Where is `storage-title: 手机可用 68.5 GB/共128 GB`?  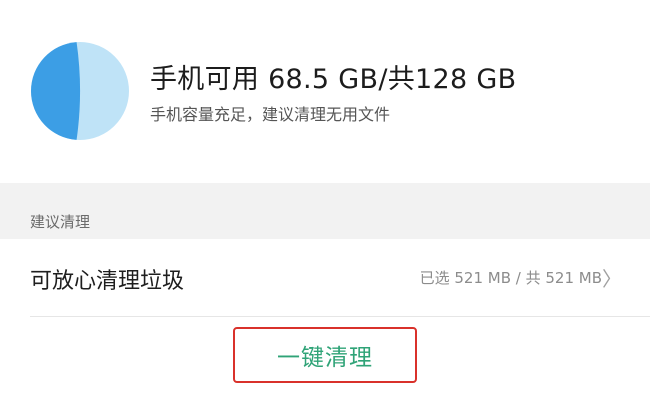
storage-title: 手机可用 68.5 GB/共128 GB is located at coordinates (333, 79).